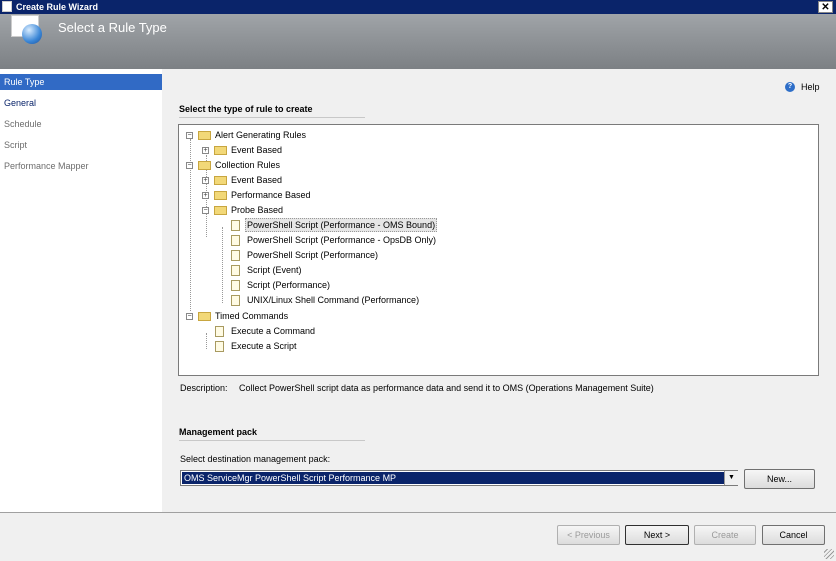 The height and width of the screenshot is (561, 836). What do you see at coordinates (218, 432) in the screenshot?
I see `section-title-management-pack: Management pack` at bounding box center [218, 432].